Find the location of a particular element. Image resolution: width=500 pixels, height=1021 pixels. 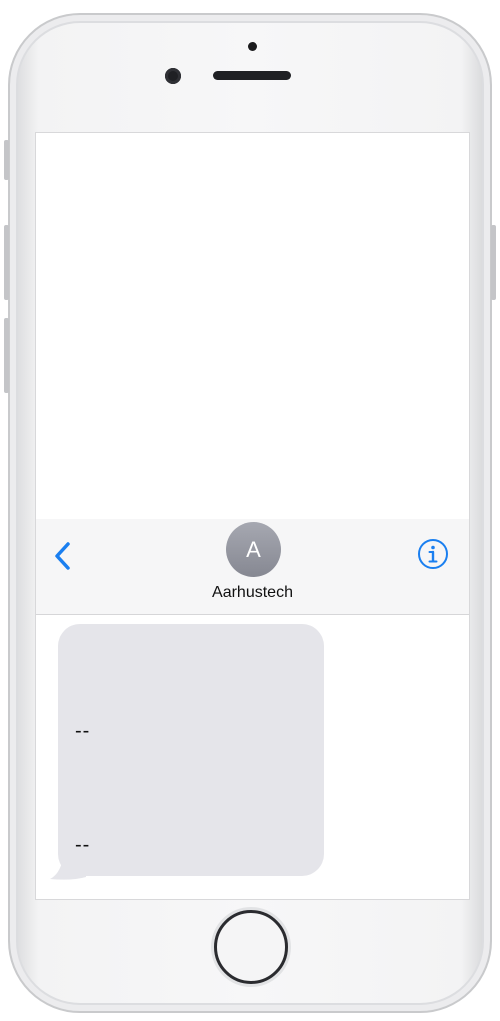

front-camera is located at coordinates (173, 76).